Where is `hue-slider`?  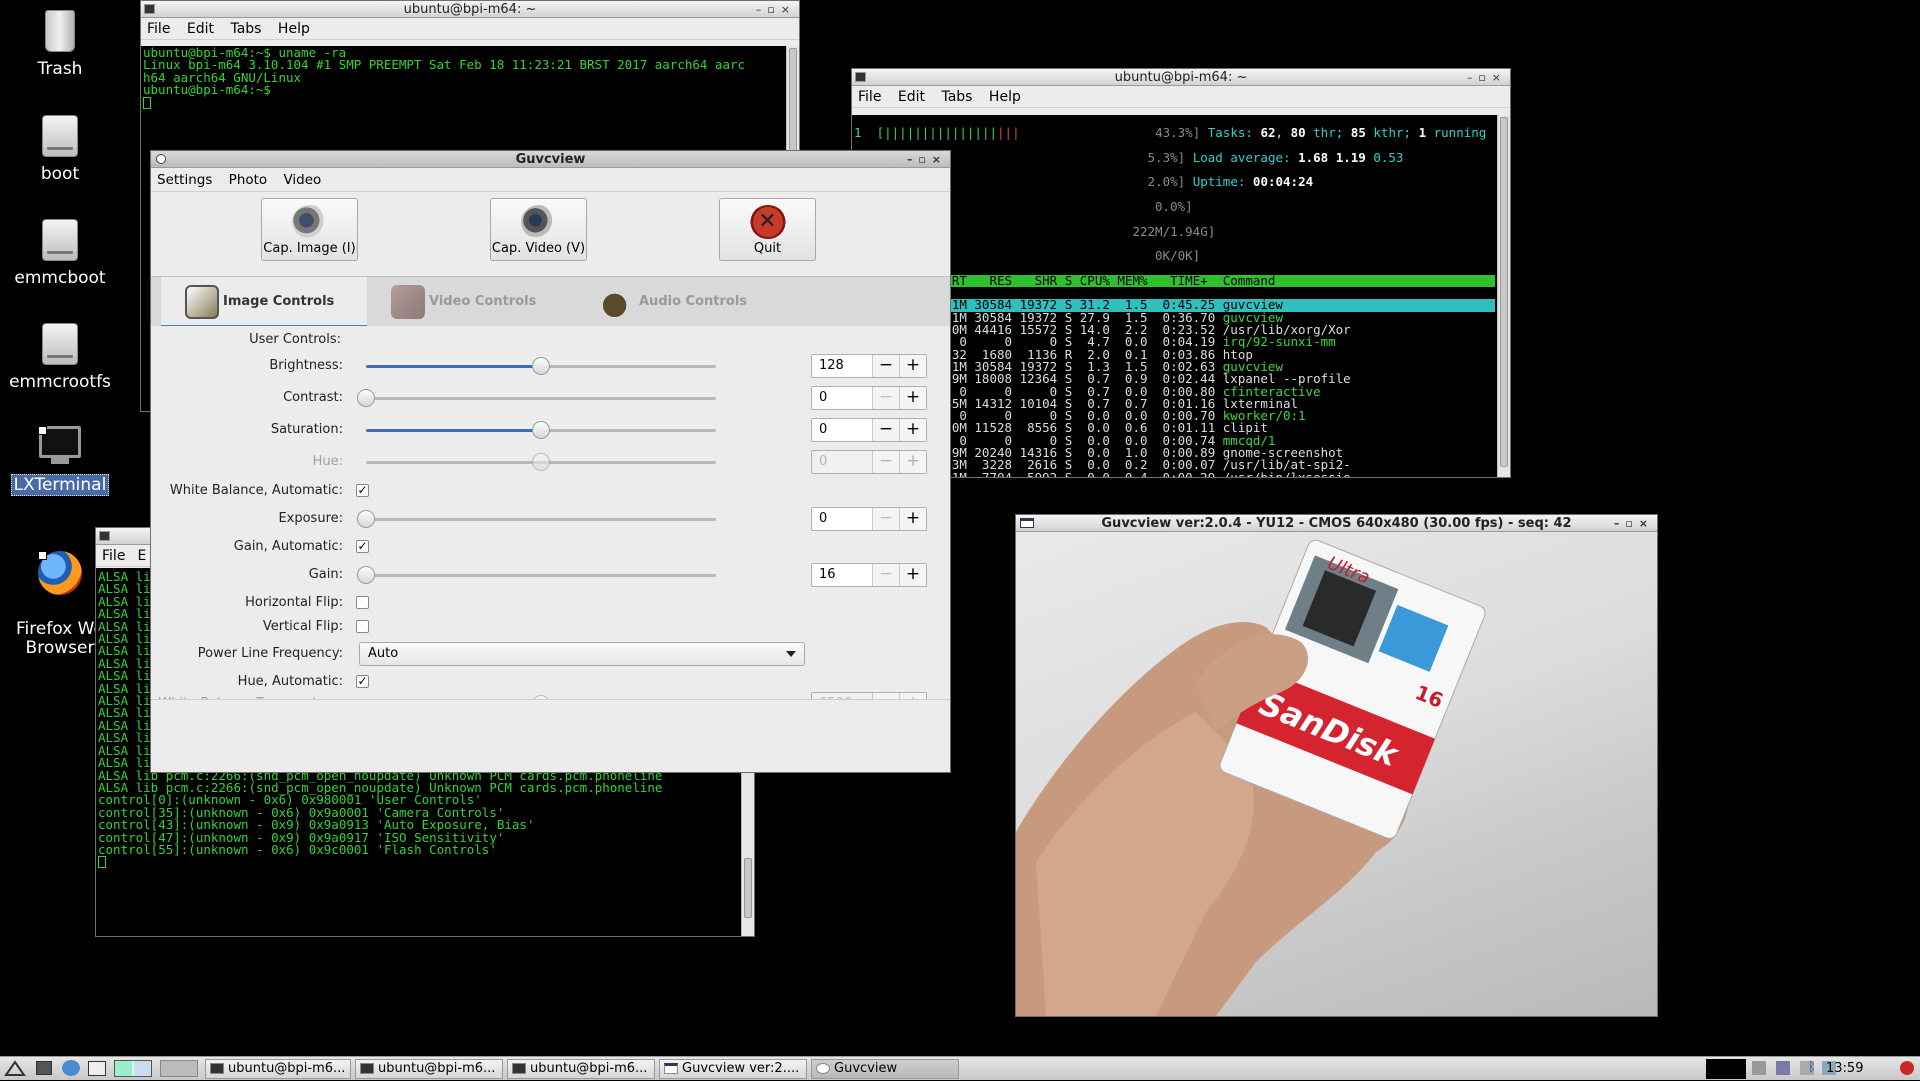
hue-slider is located at coordinates (541, 462).